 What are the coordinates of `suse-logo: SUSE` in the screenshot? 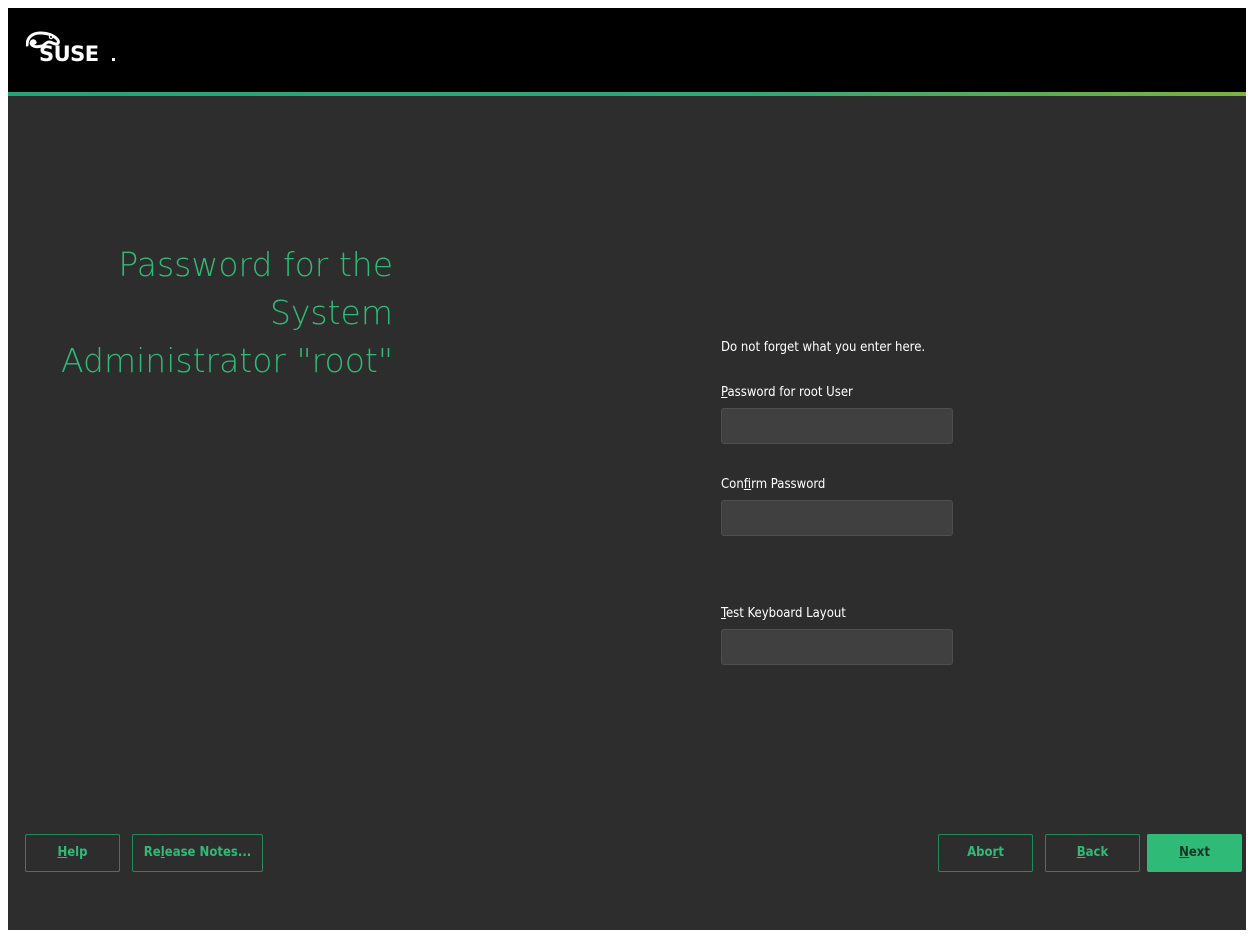 It's located at (76, 51).